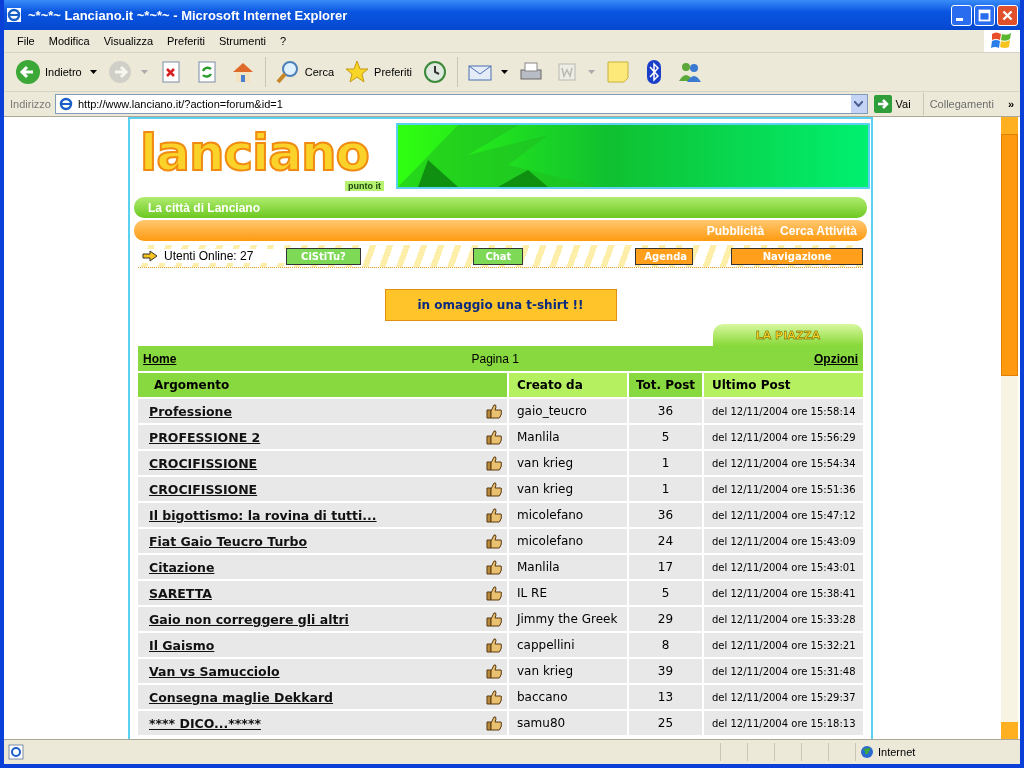  I want to click on topic-link: Professione, so click(317, 411).